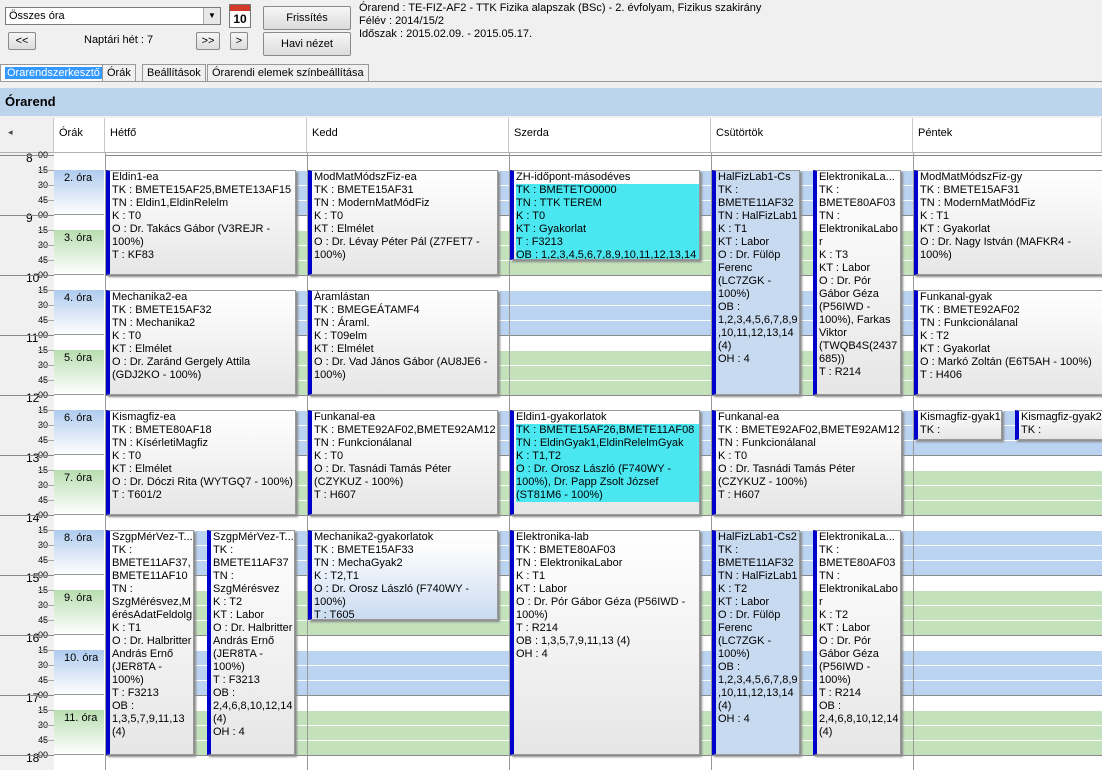 Image resolution: width=1102 pixels, height=770 pixels. I want to click on refresh-button: Frissítés, so click(307, 18).